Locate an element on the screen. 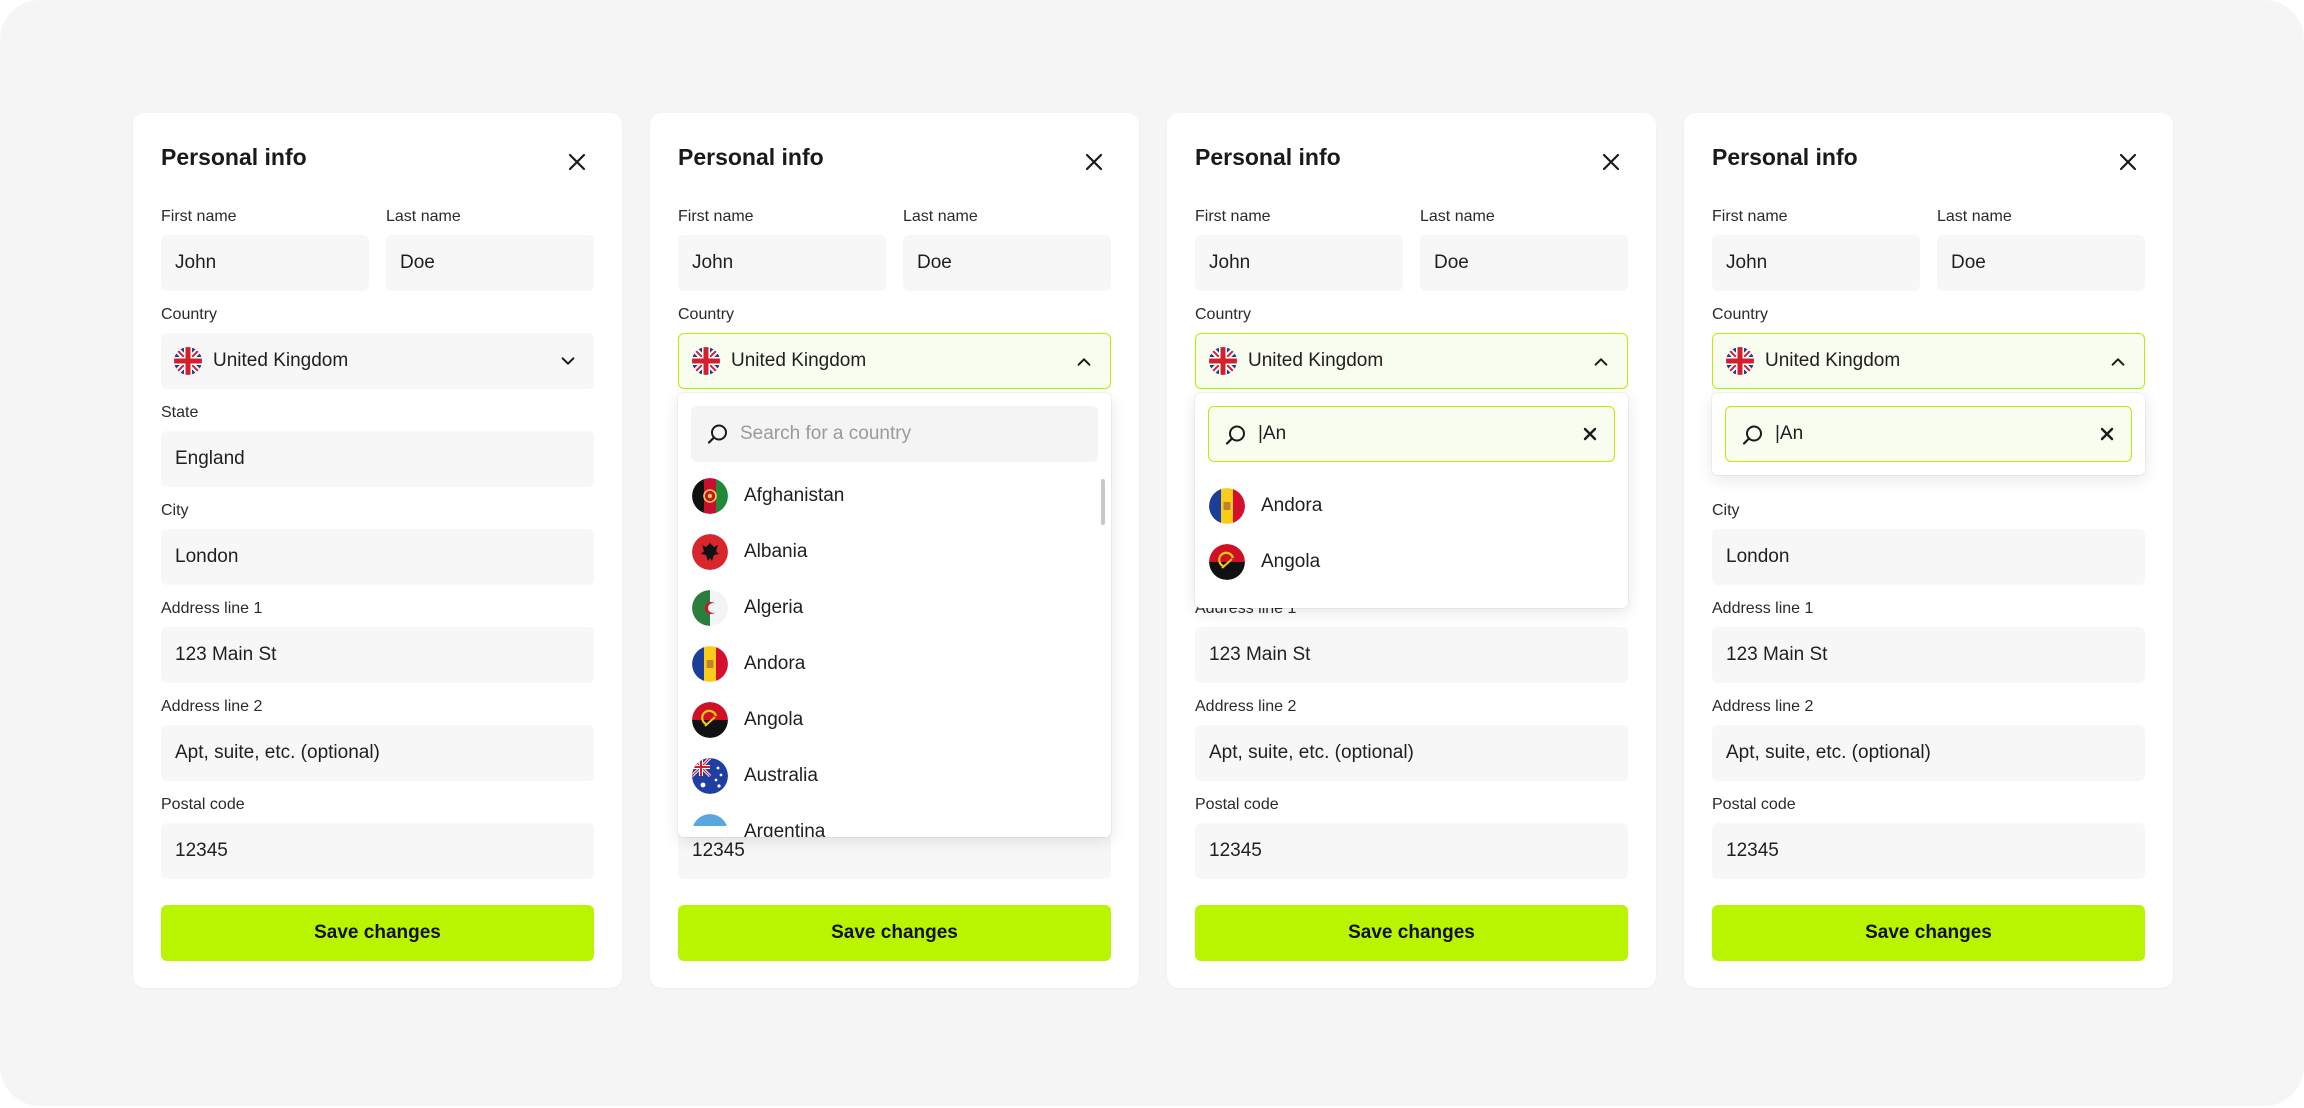  country-option-label: Algeria is located at coordinates (774, 607).